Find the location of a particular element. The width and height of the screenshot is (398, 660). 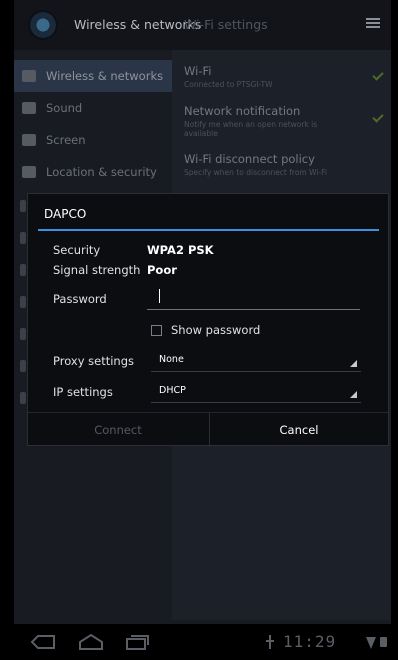

password-label: Password is located at coordinates (80, 299).